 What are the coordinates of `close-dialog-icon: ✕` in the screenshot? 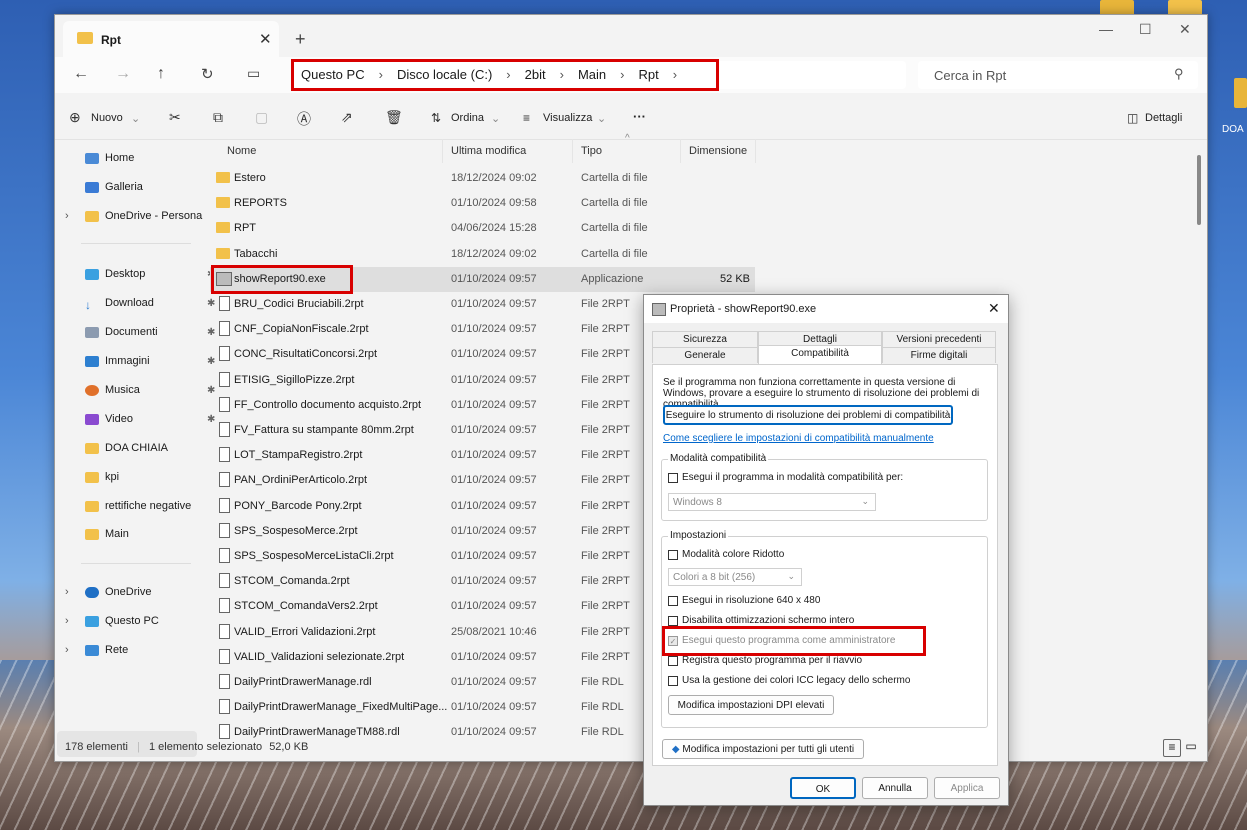 It's located at (994, 308).